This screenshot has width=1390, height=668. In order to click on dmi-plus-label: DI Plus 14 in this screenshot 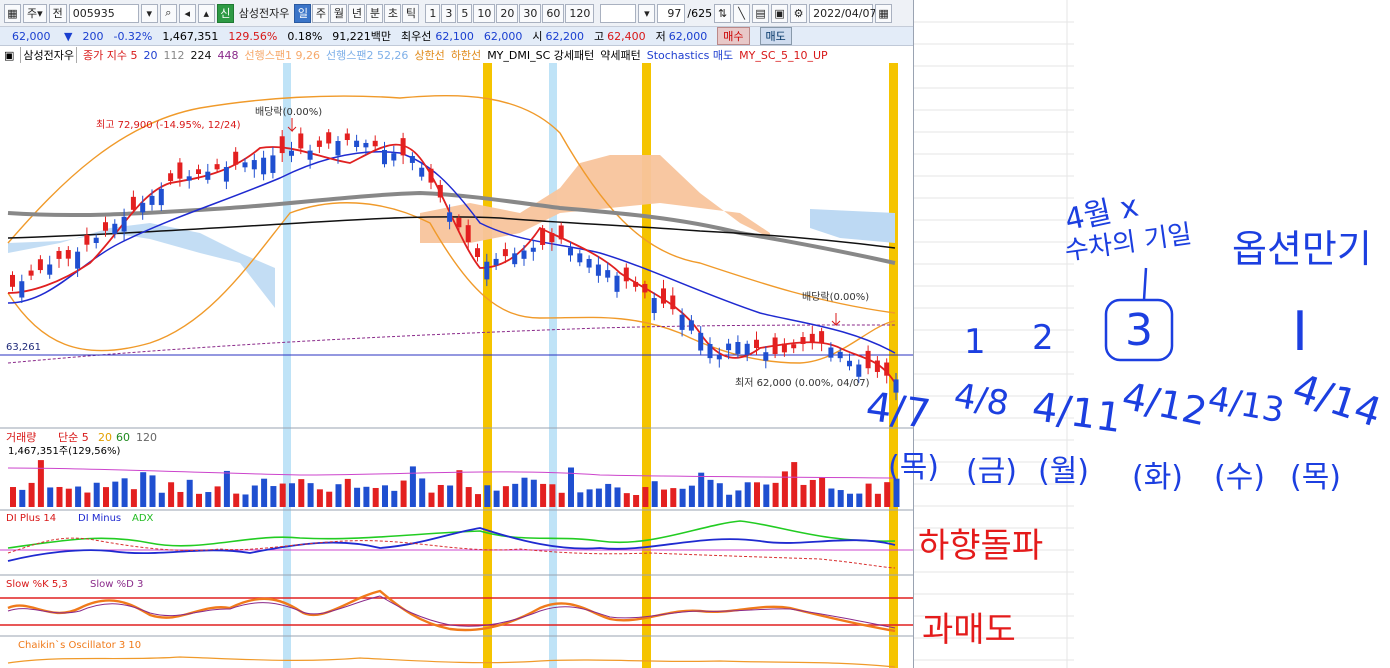, I will do `click(31, 518)`.